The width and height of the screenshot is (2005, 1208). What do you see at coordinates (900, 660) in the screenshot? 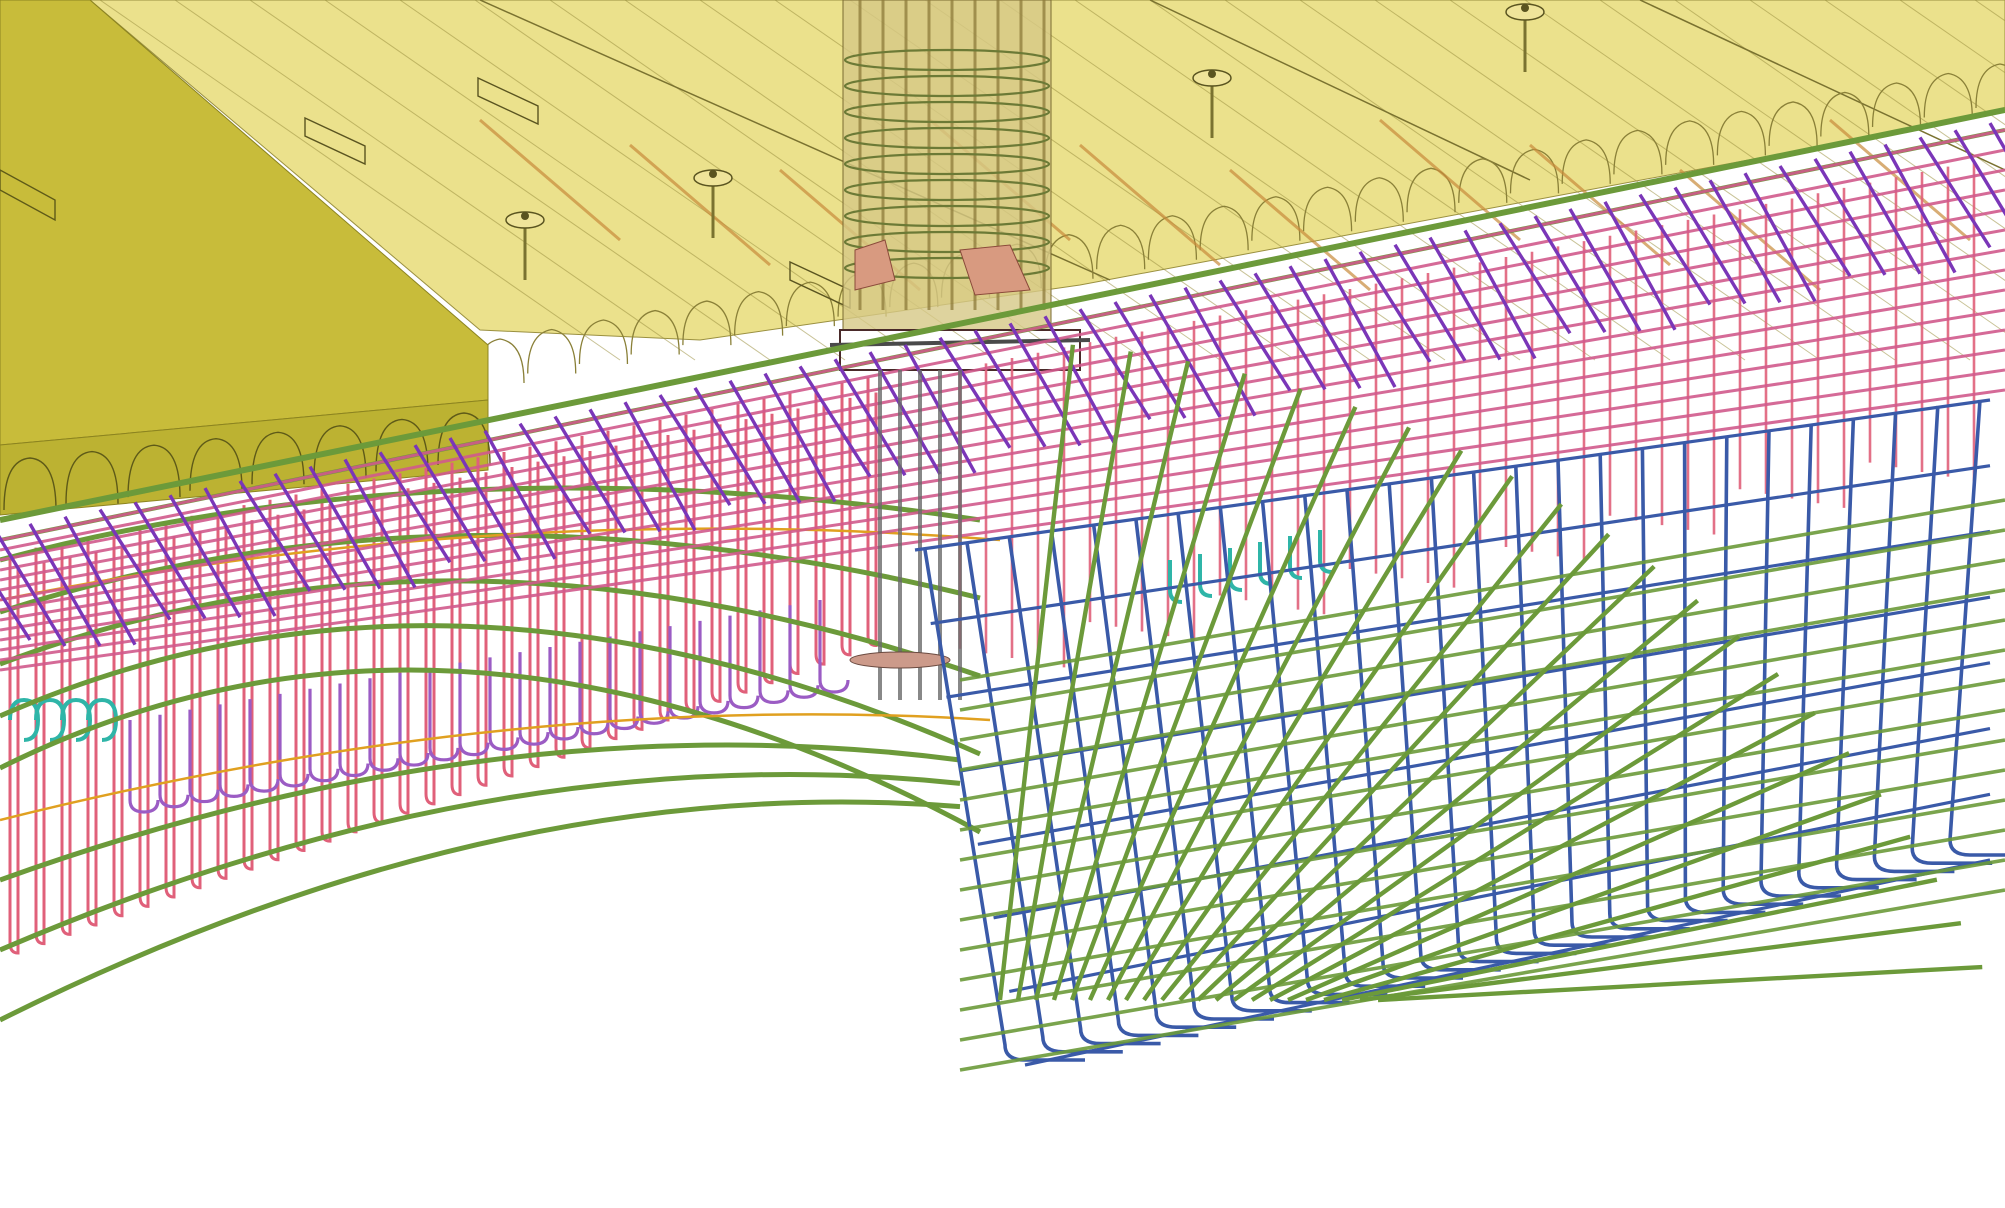
I see `anchor-nut` at bounding box center [900, 660].